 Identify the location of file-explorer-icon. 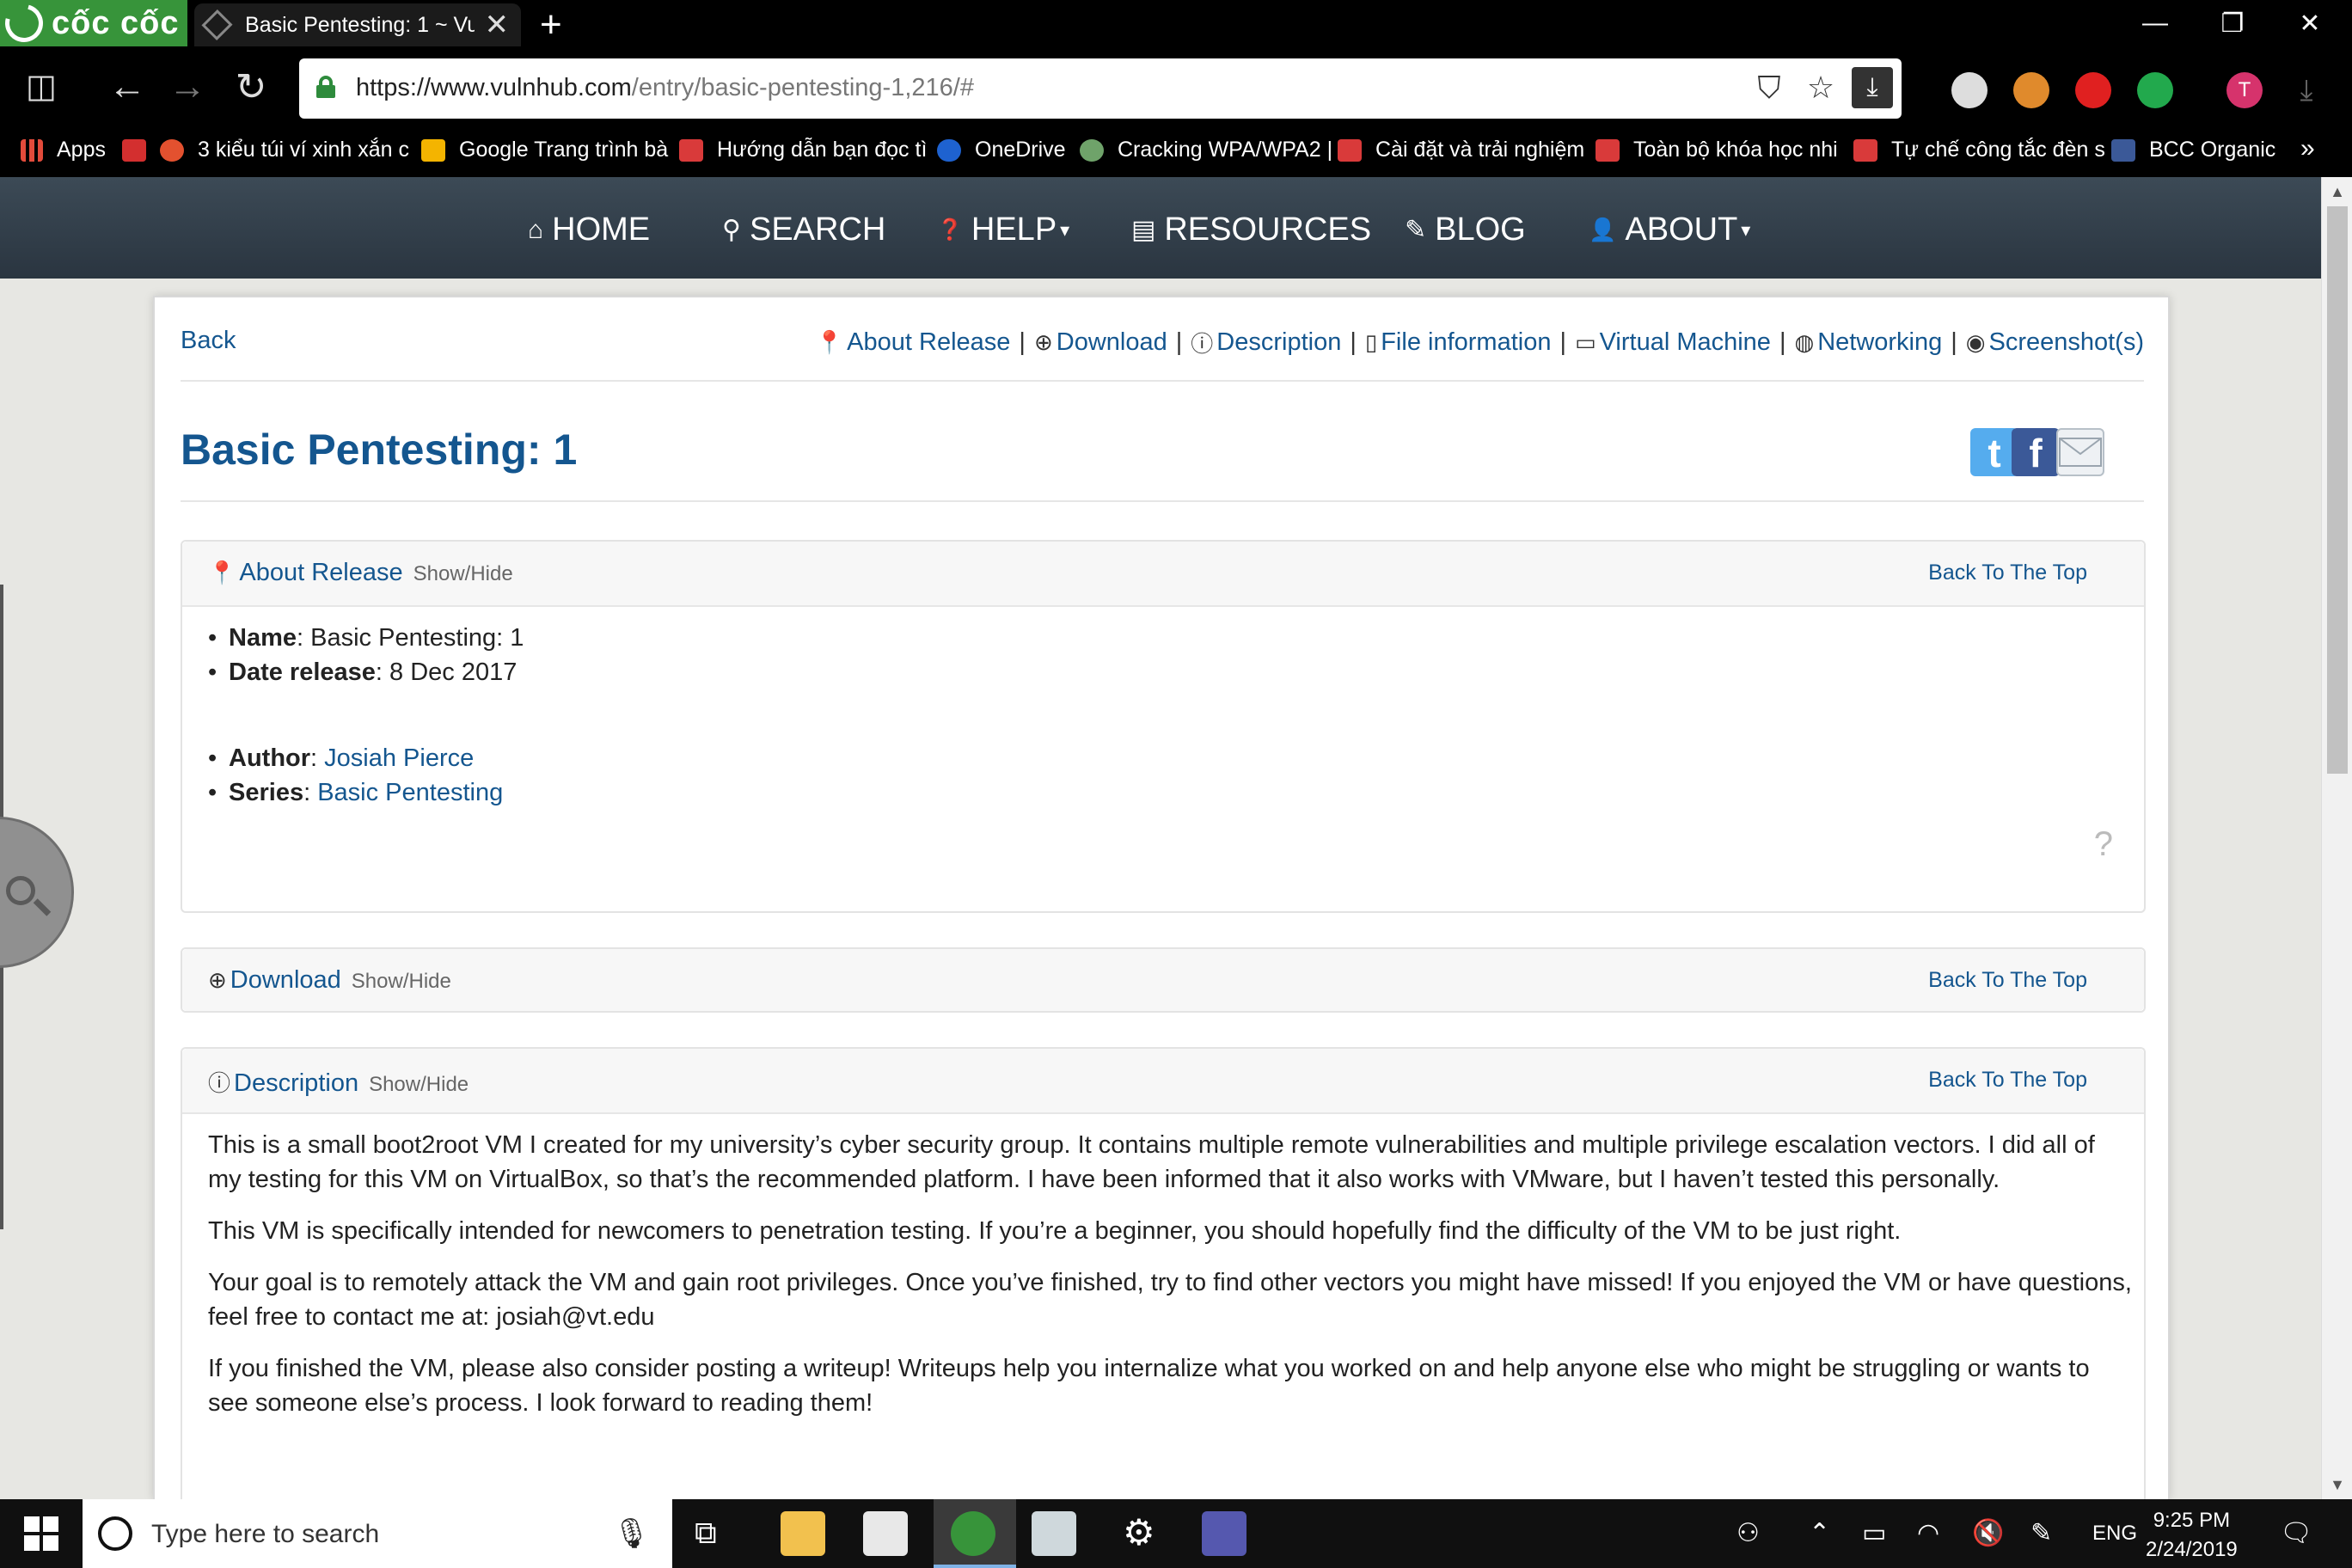
(803, 1533).